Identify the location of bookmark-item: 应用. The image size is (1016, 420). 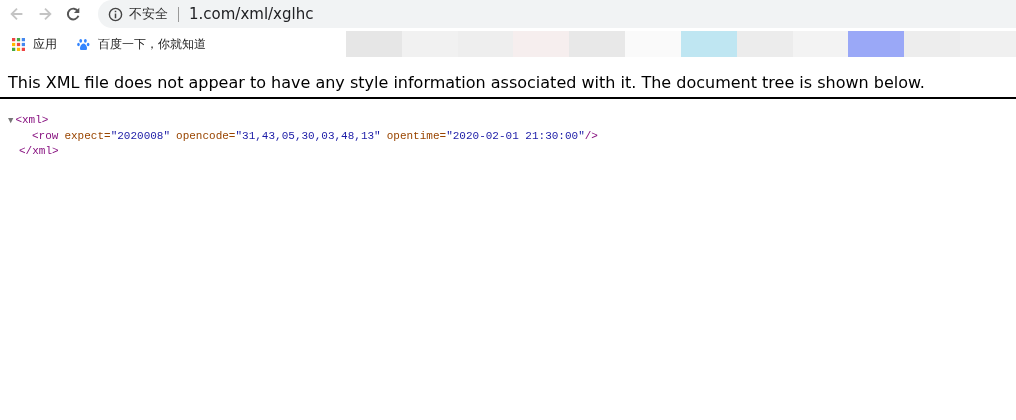
(45, 44).